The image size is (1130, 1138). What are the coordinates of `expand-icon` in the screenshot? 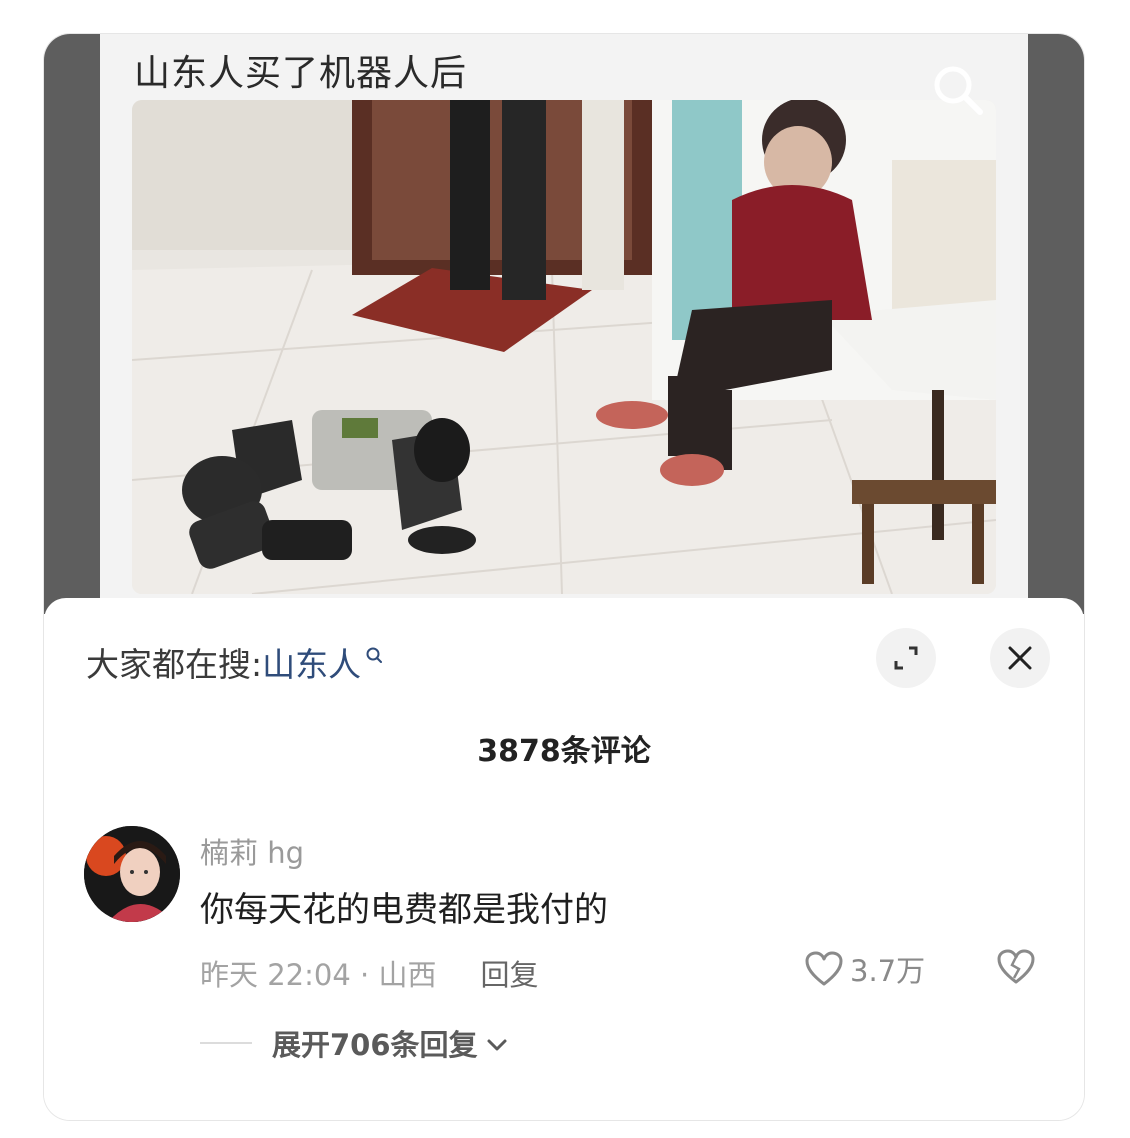 It's located at (906, 658).